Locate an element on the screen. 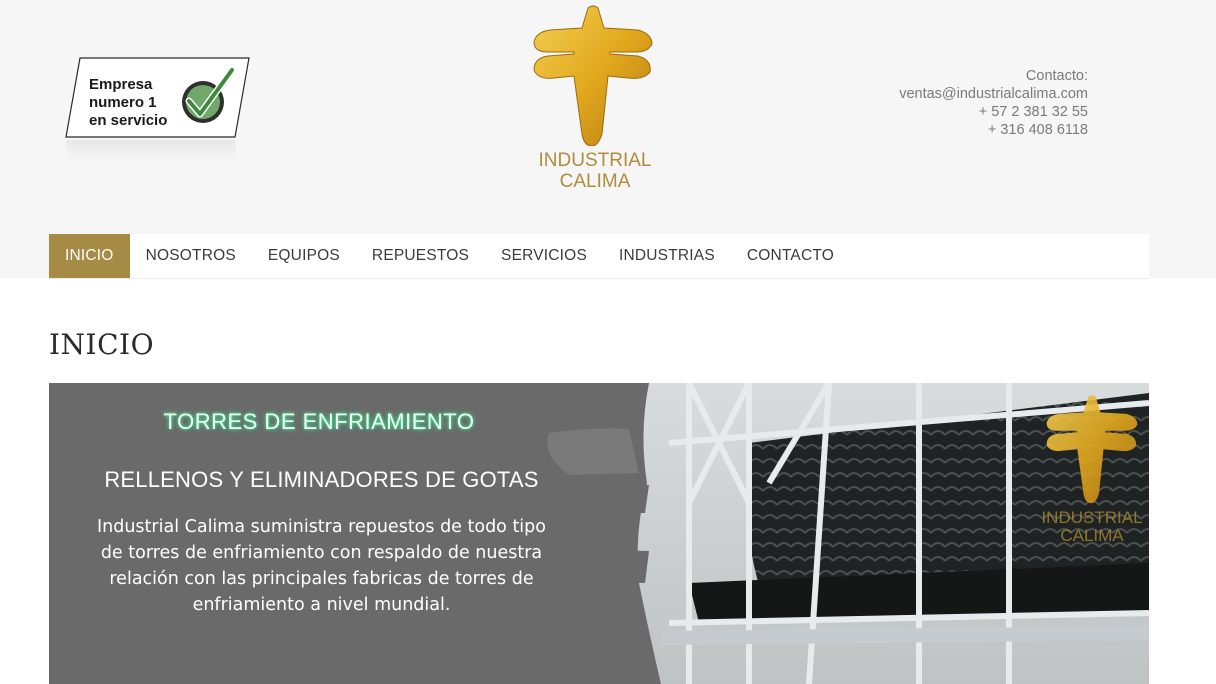 This screenshot has height=684, width=1216. banner-subheading: RELLENOS Y ELIMINADORES DE GOTAS is located at coordinates (321, 479).